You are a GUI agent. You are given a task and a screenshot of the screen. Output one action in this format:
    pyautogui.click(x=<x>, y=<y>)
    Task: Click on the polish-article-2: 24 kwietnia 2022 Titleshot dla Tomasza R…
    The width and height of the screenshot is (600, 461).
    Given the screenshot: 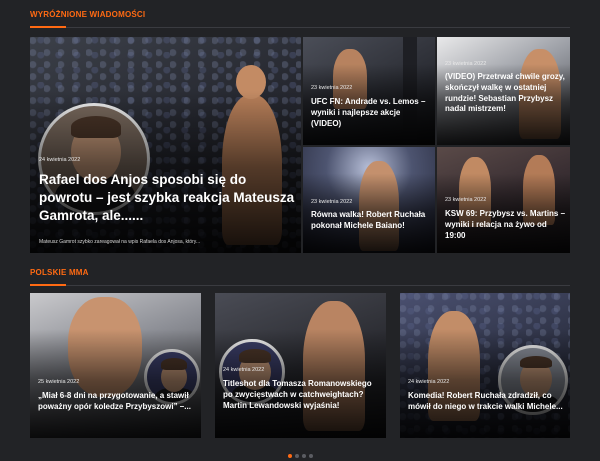 What is the action you would take?
    pyautogui.click(x=300, y=365)
    